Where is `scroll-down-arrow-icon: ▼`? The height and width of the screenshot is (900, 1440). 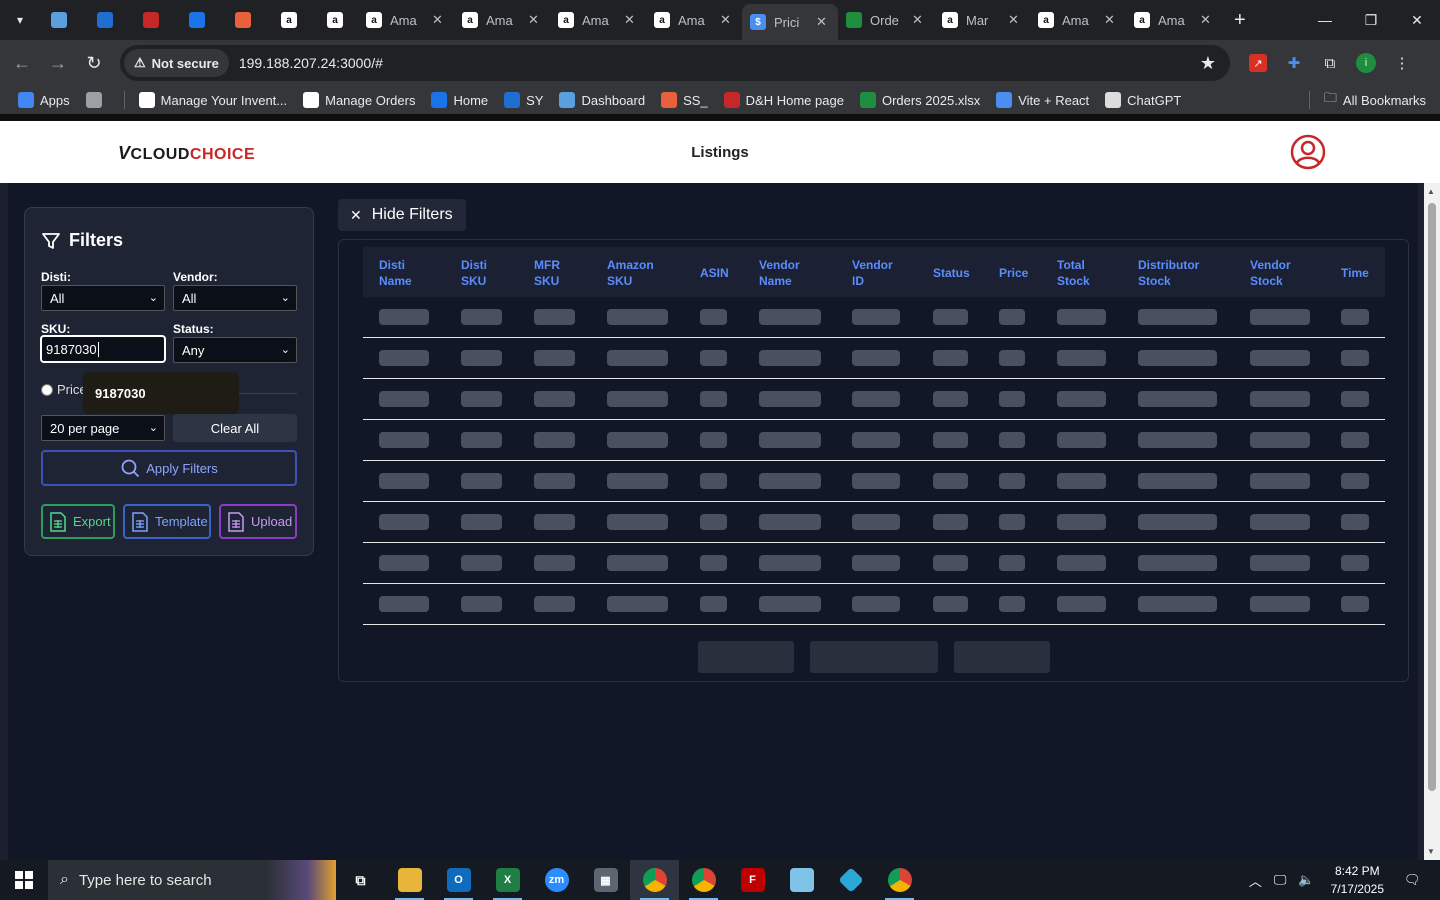 scroll-down-arrow-icon: ▼ is located at coordinates (1431, 851).